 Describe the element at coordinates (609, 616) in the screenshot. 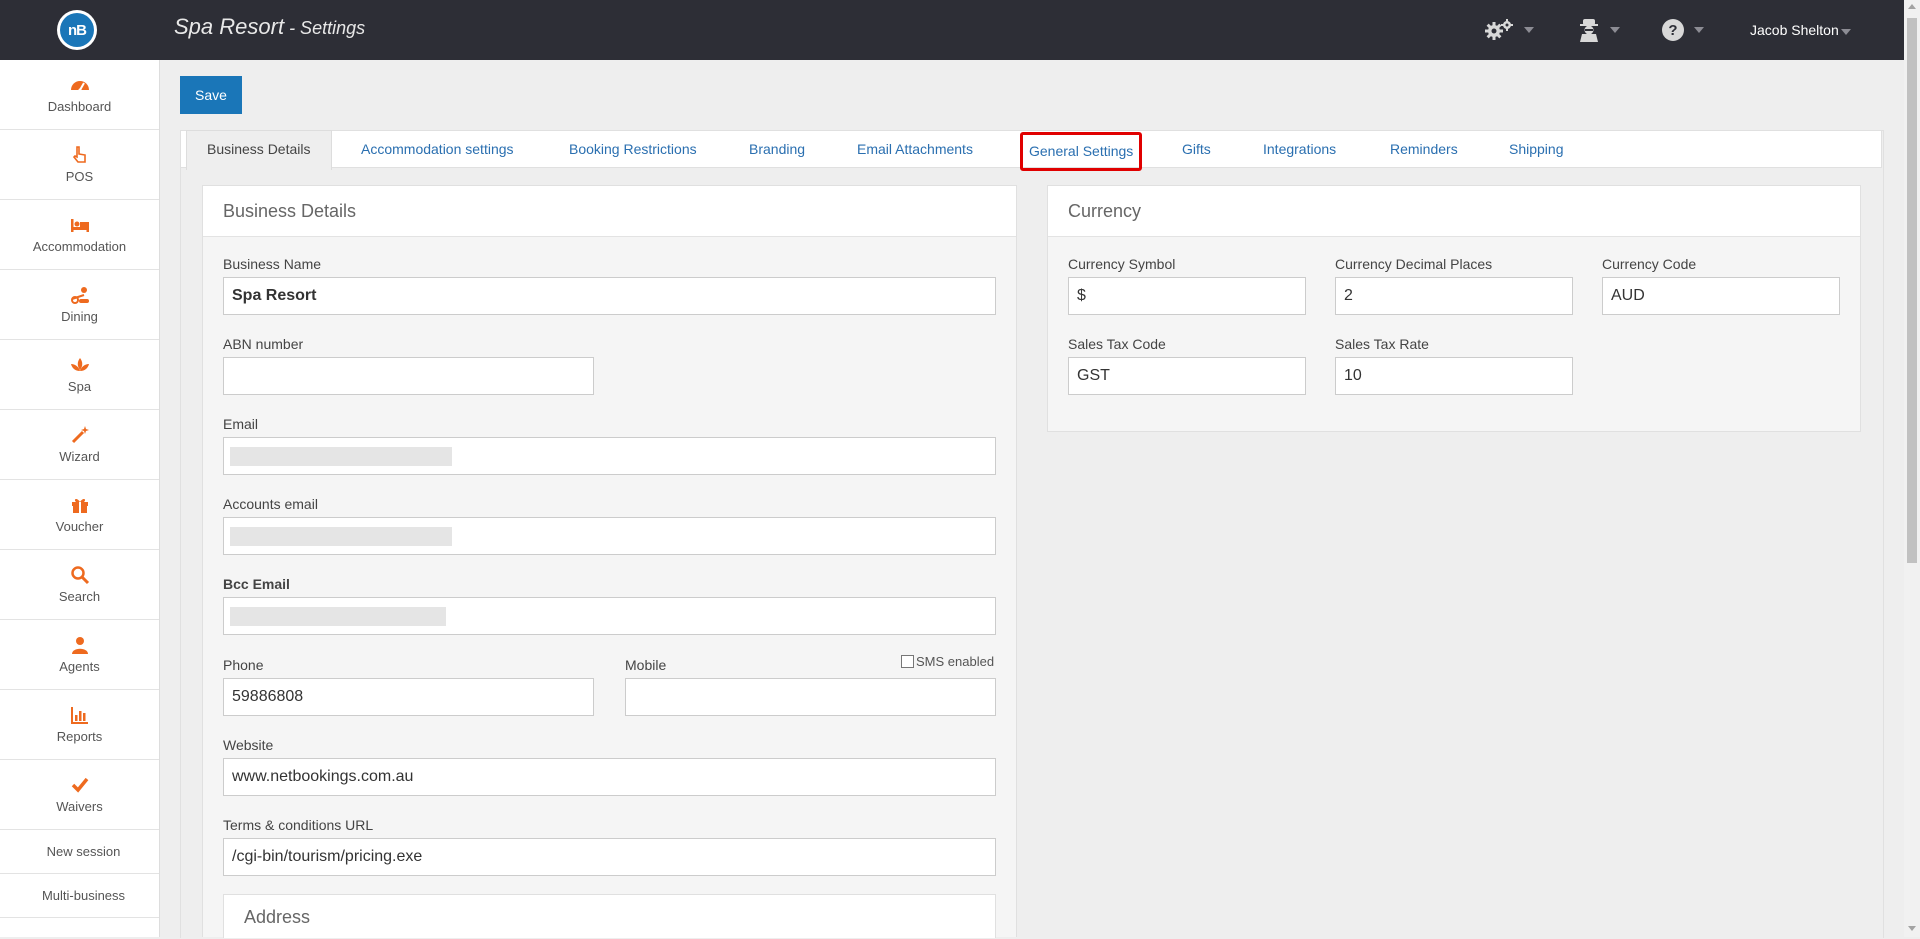

I see `bcc-email-input` at that location.